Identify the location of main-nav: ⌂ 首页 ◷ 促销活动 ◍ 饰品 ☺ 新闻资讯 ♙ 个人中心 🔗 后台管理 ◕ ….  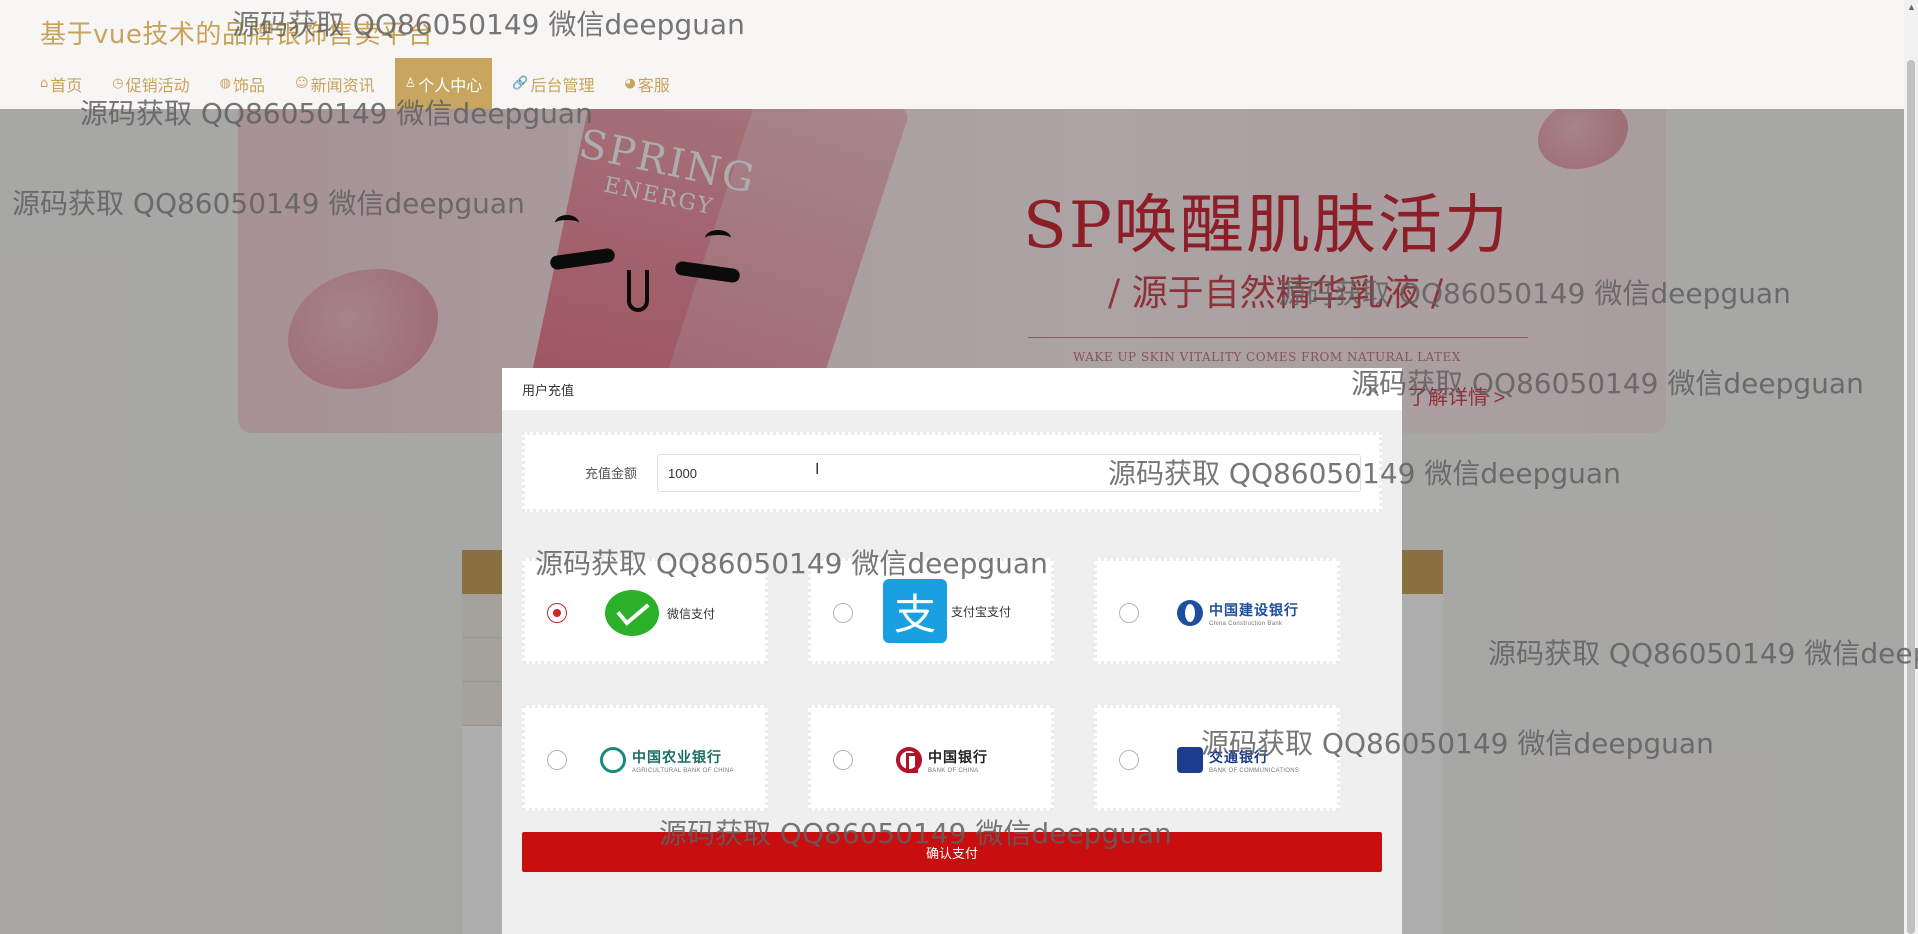
(360, 83).